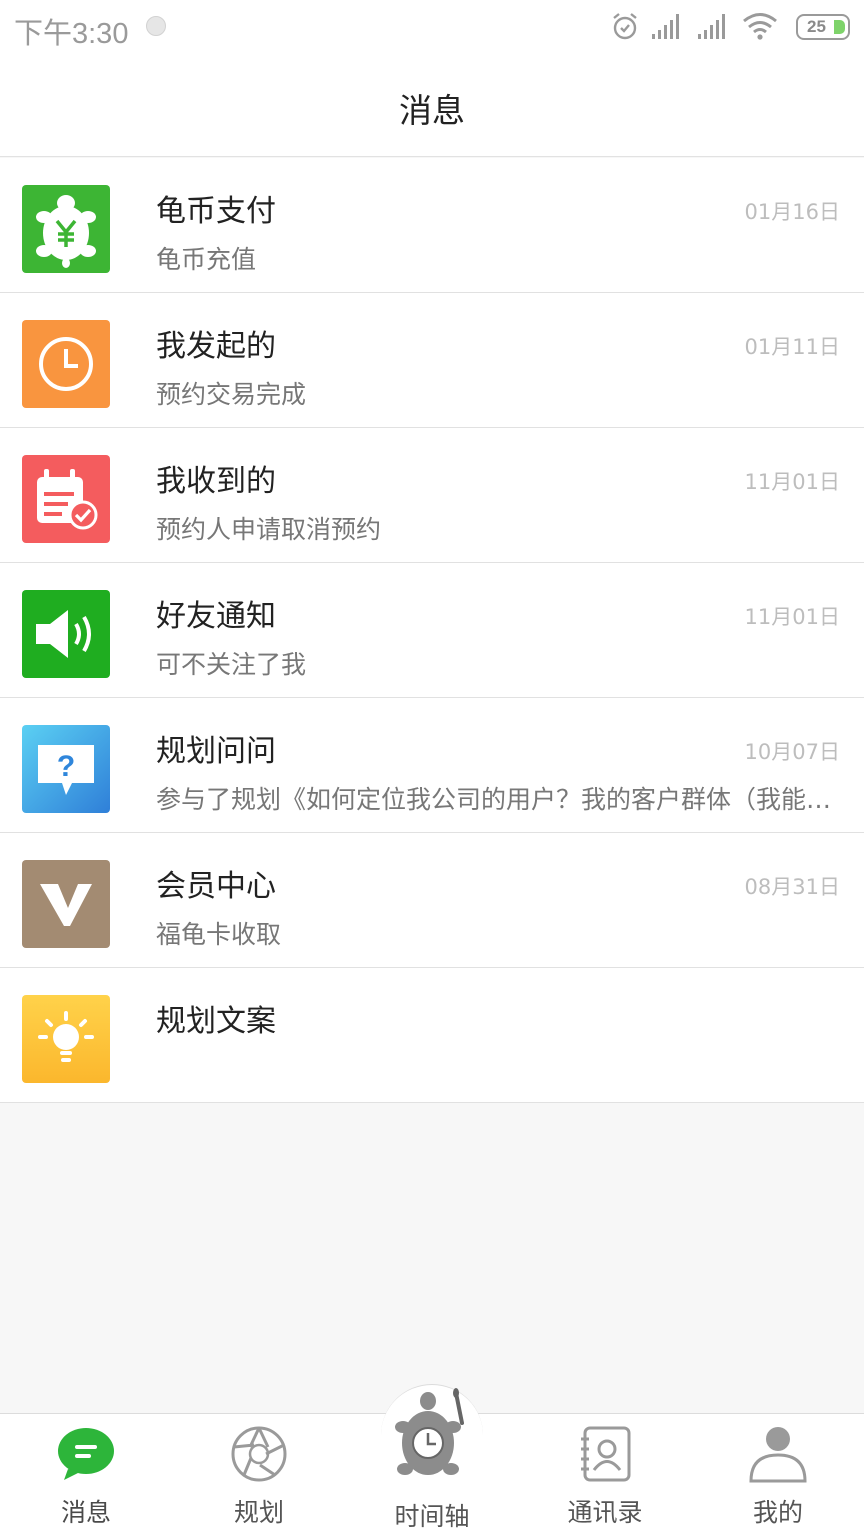  What do you see at coordinates (216, 886) in the screenshot?
I see `message-item-name: 会员中心` at bounding box center [216, 886].